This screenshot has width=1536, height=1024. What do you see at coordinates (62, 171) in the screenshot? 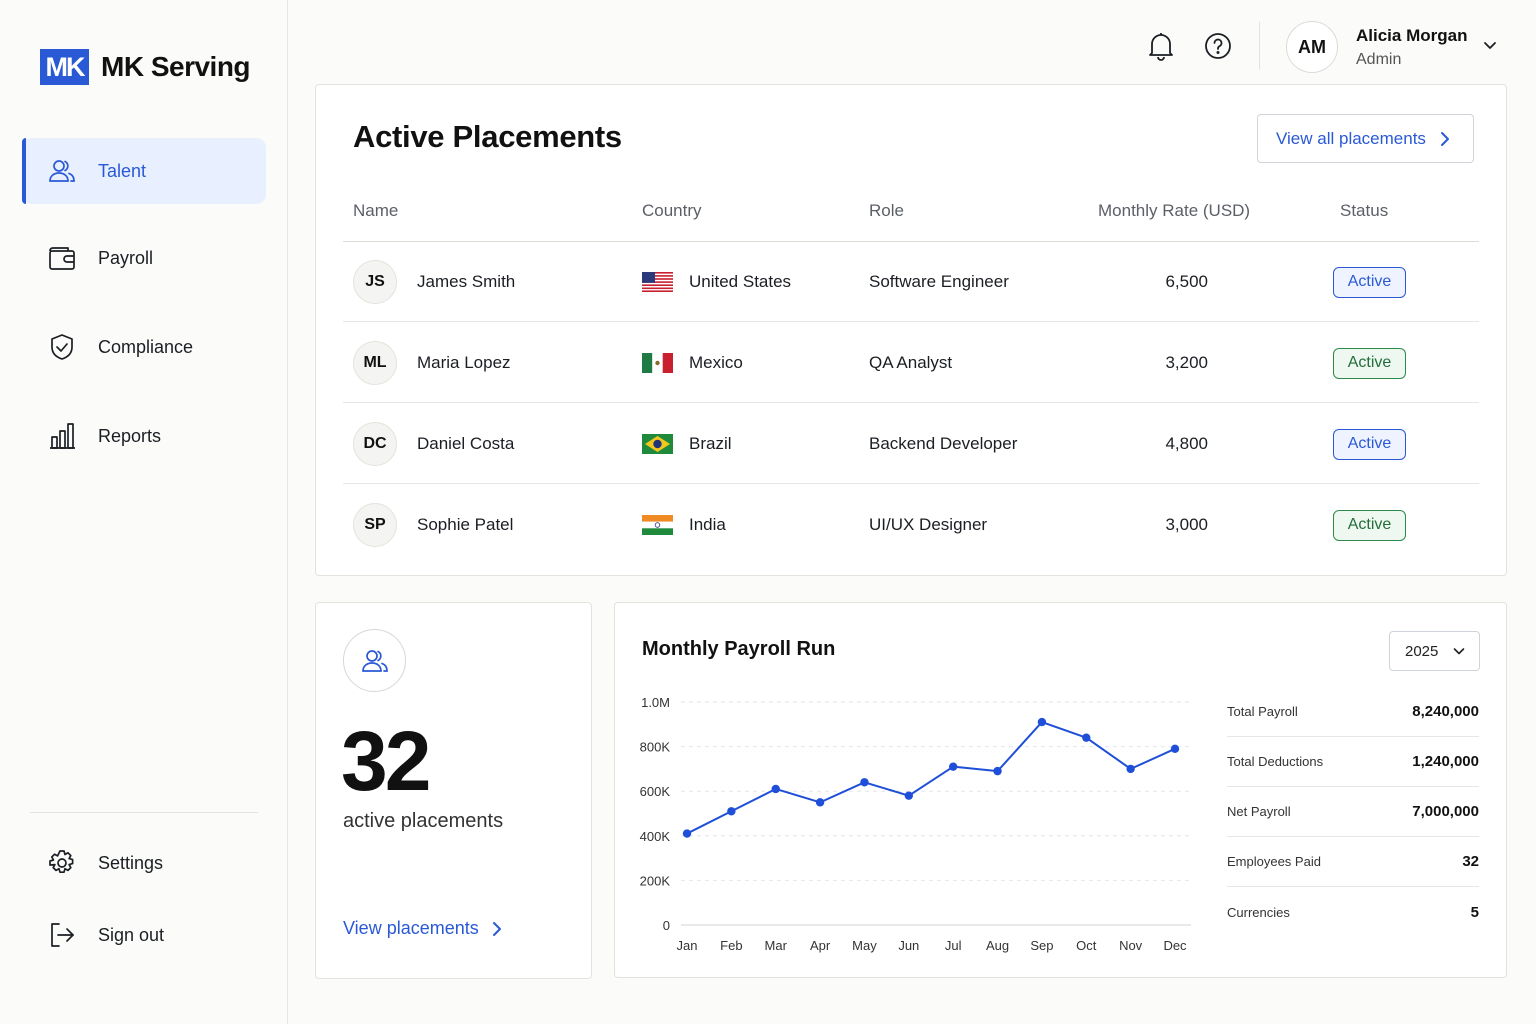
I see `users-icon` at bounding box center [62, 171].